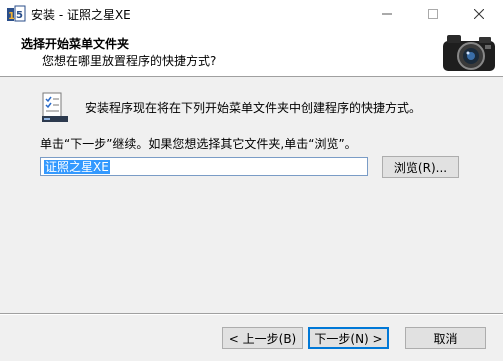 Image resolution: width=503 pixels, height=361 pixels. What do you see at coordinates (55, 107) in the screenshot?
I see `start-menu-folder-icon` at bounding box center [55, 107].